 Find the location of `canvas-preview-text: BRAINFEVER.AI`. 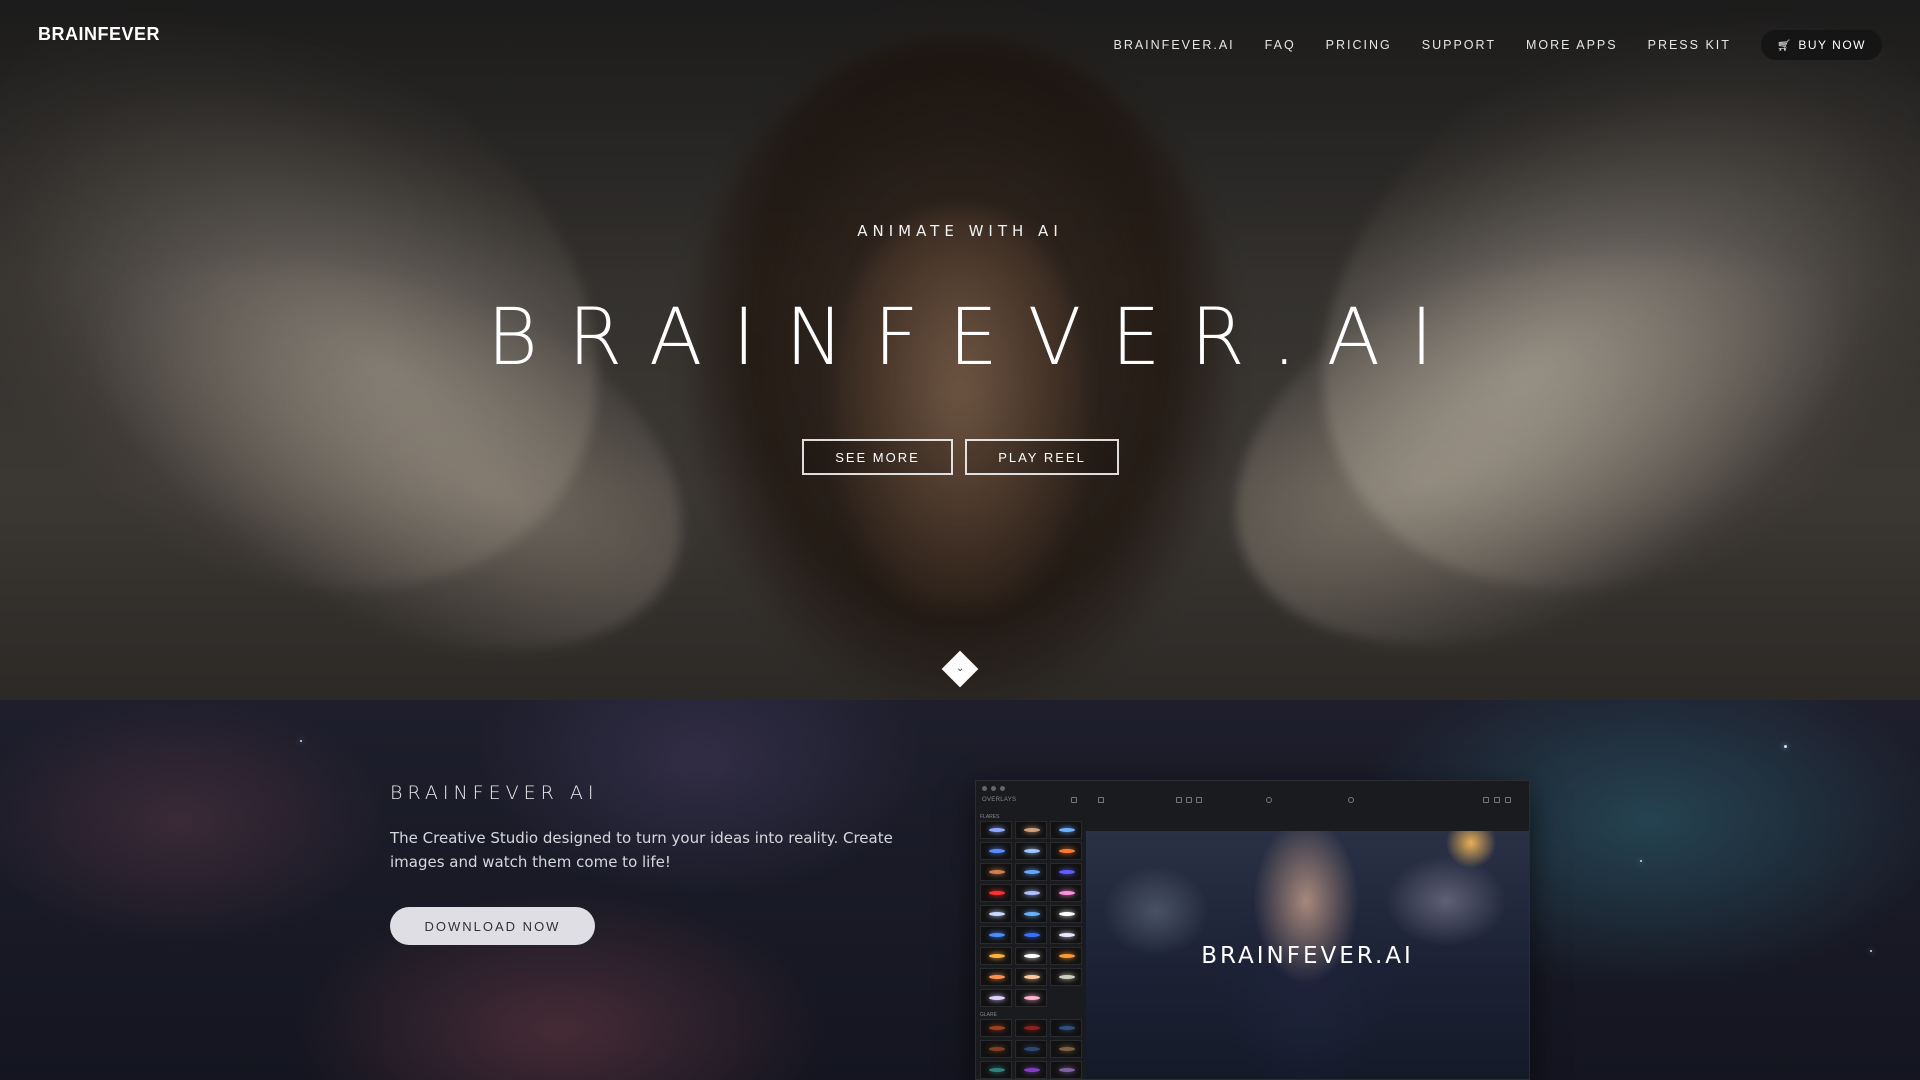

canvas-preview-text: BRAINFEVER.AI is located at coordinates (1307, 956).